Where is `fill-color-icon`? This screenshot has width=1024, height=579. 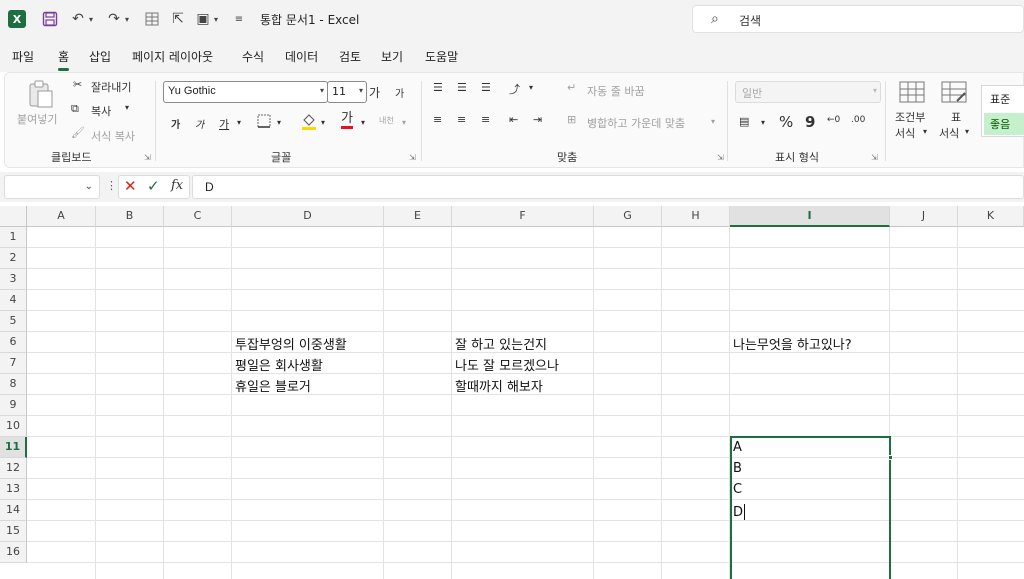
fill-color-icon is located at coordinates (309, 122).